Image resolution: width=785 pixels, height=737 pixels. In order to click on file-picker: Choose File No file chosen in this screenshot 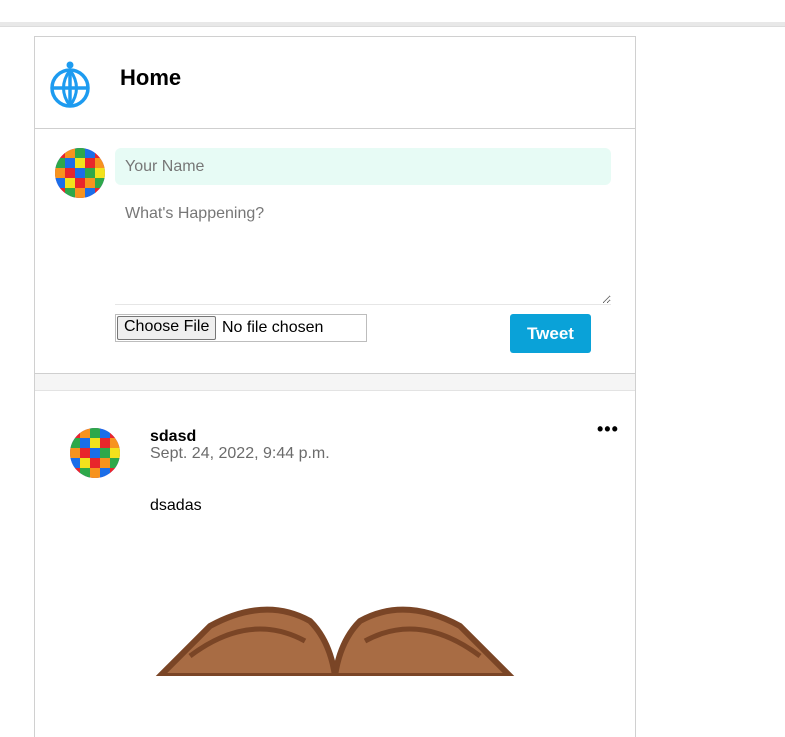, I will do `click(241, 328)`.